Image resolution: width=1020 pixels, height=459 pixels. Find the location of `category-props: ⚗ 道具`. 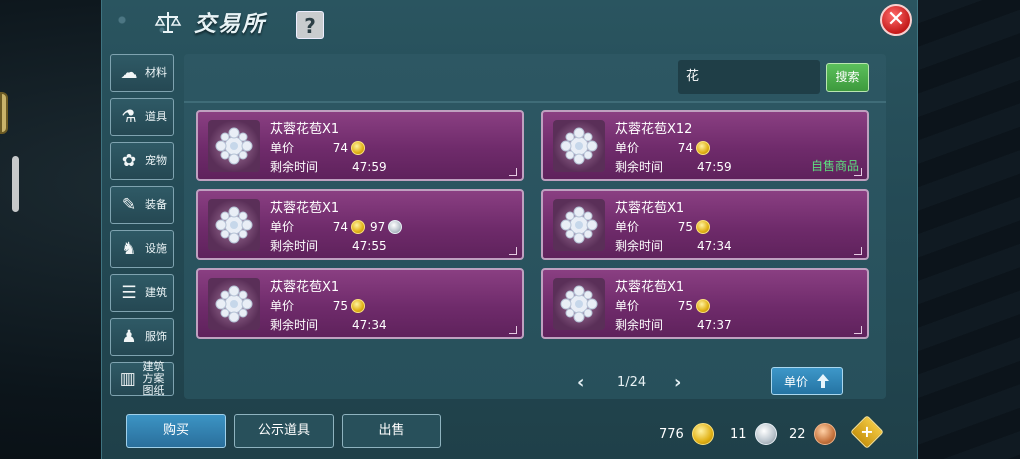

category-props: ⚗ 道具 is located at coordinates (142, 117).